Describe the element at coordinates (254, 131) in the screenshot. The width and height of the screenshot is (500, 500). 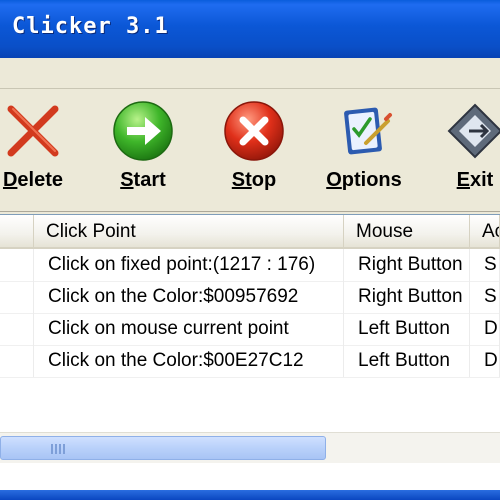
I see `stop-x-icon` at that location.